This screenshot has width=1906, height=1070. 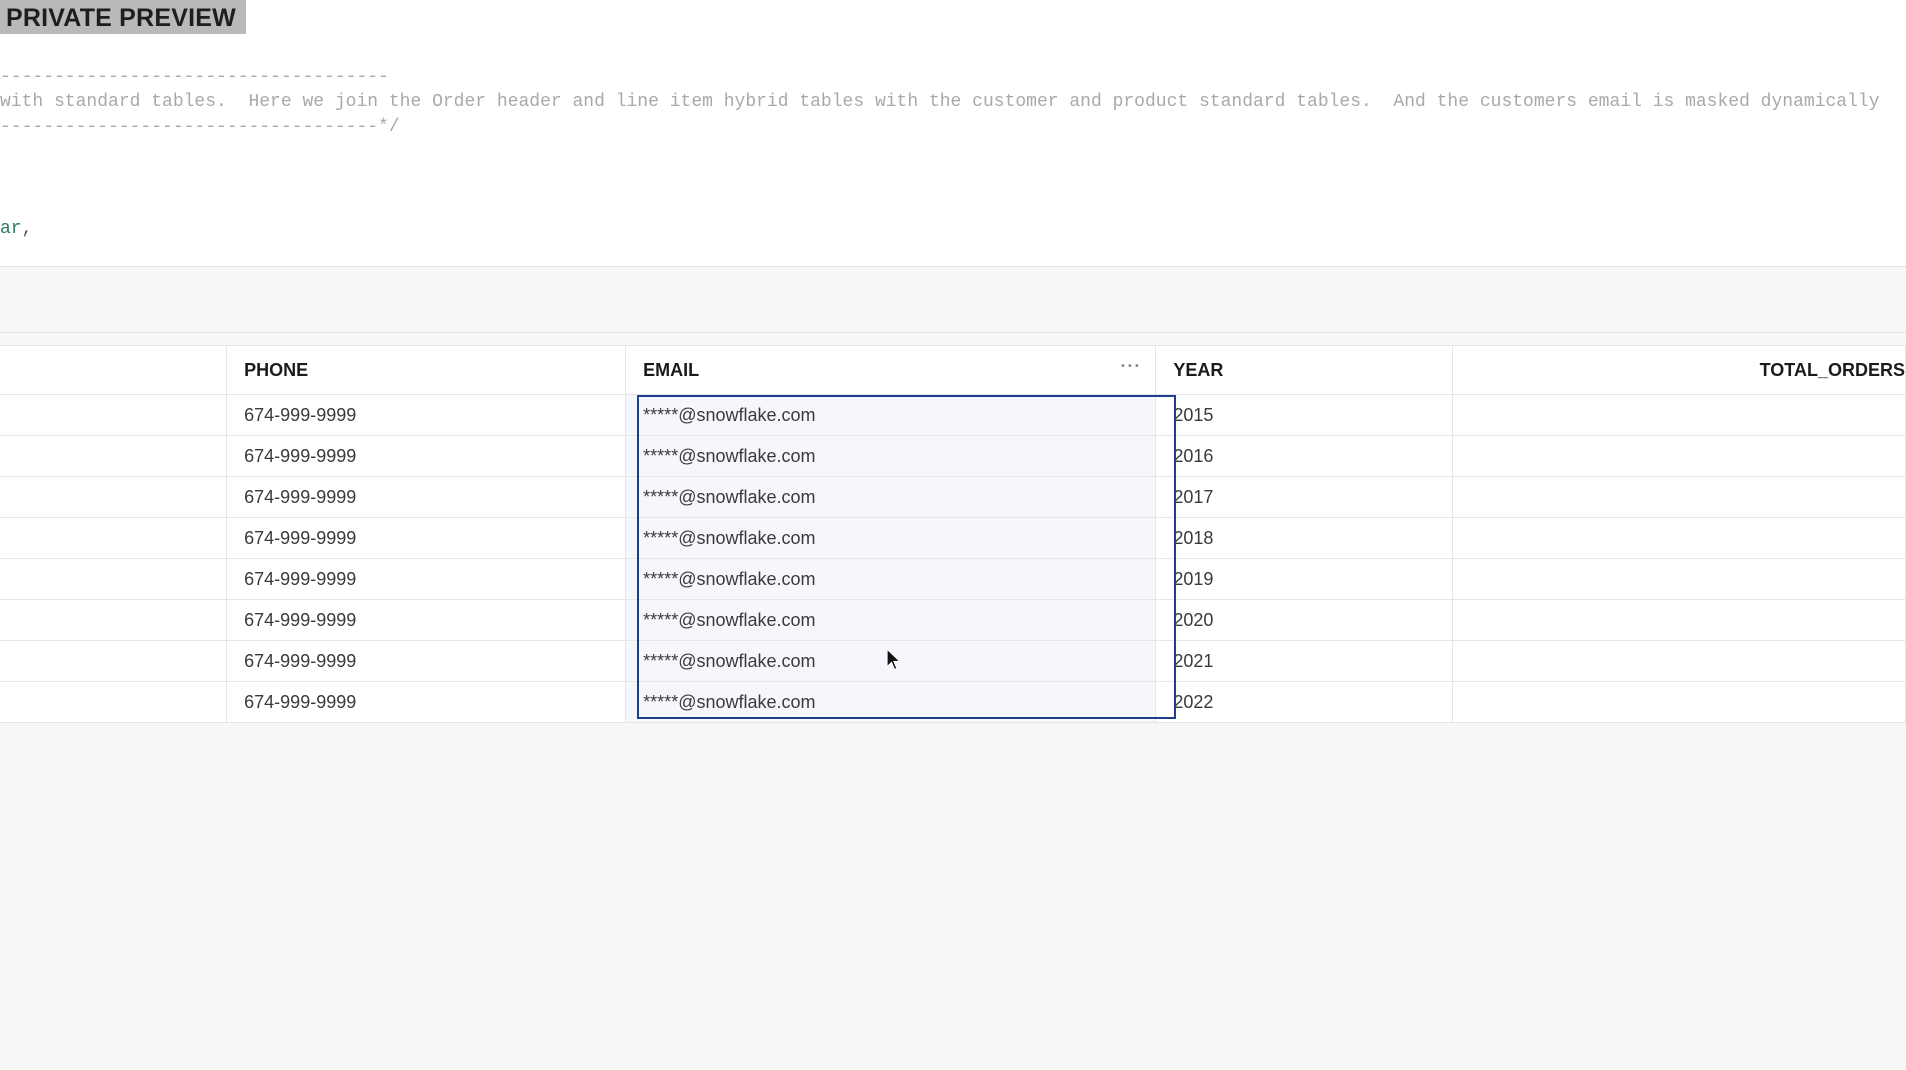 What do you see at coordinates (891, 370) in the screenshot?
I see `column-header-email: EMAIL ···` at bounding box center [891, 370].